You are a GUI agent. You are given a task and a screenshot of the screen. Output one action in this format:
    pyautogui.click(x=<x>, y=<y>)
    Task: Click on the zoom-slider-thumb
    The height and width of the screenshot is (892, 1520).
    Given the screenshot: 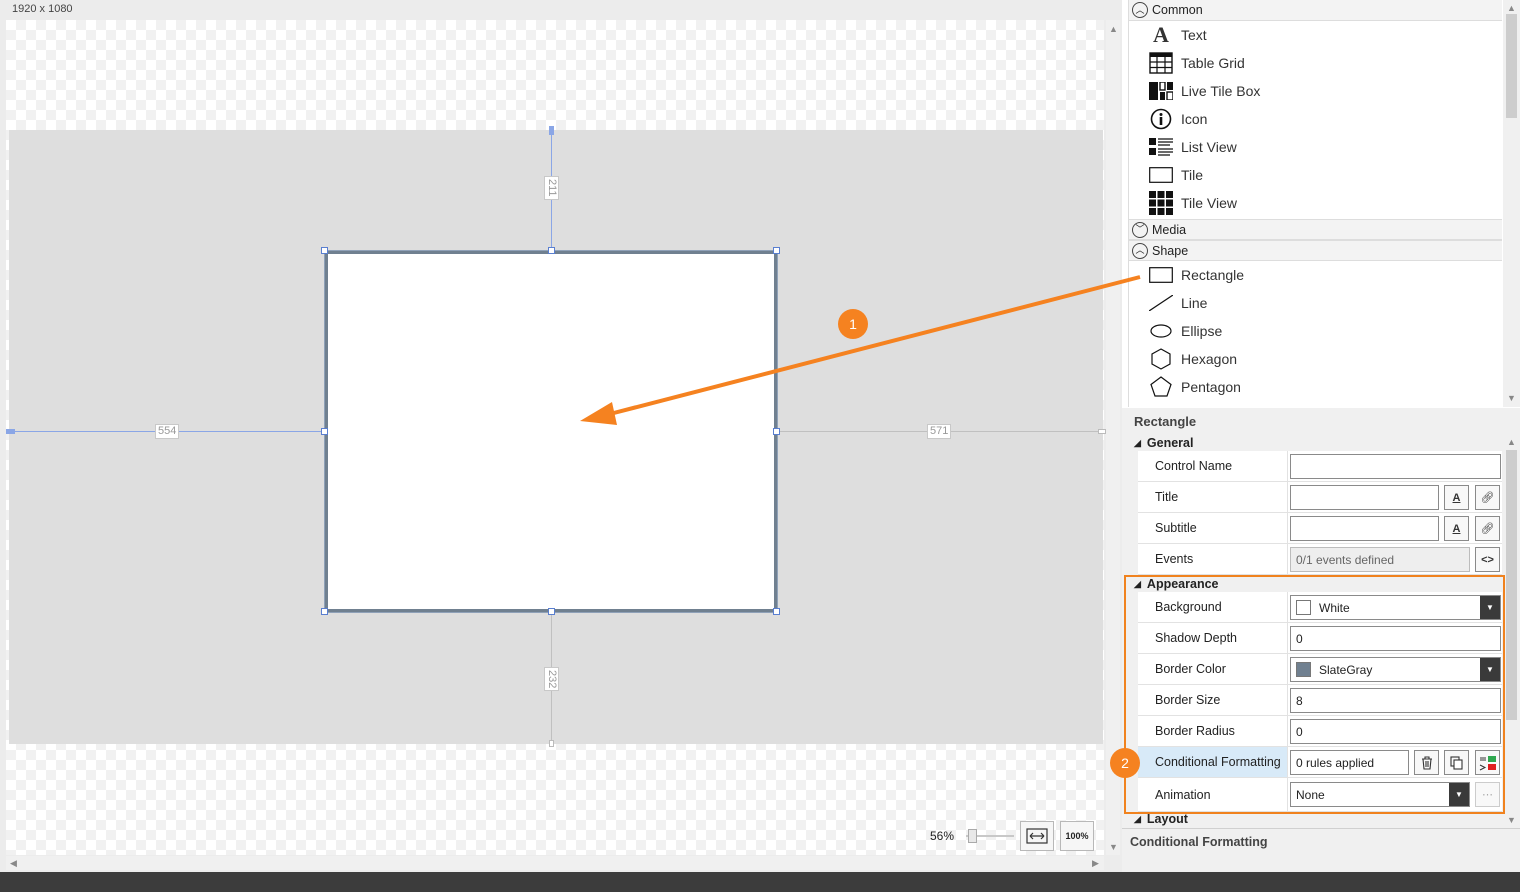 What is the action you would take?
    pyautogui.click(x=972, y=836)
    